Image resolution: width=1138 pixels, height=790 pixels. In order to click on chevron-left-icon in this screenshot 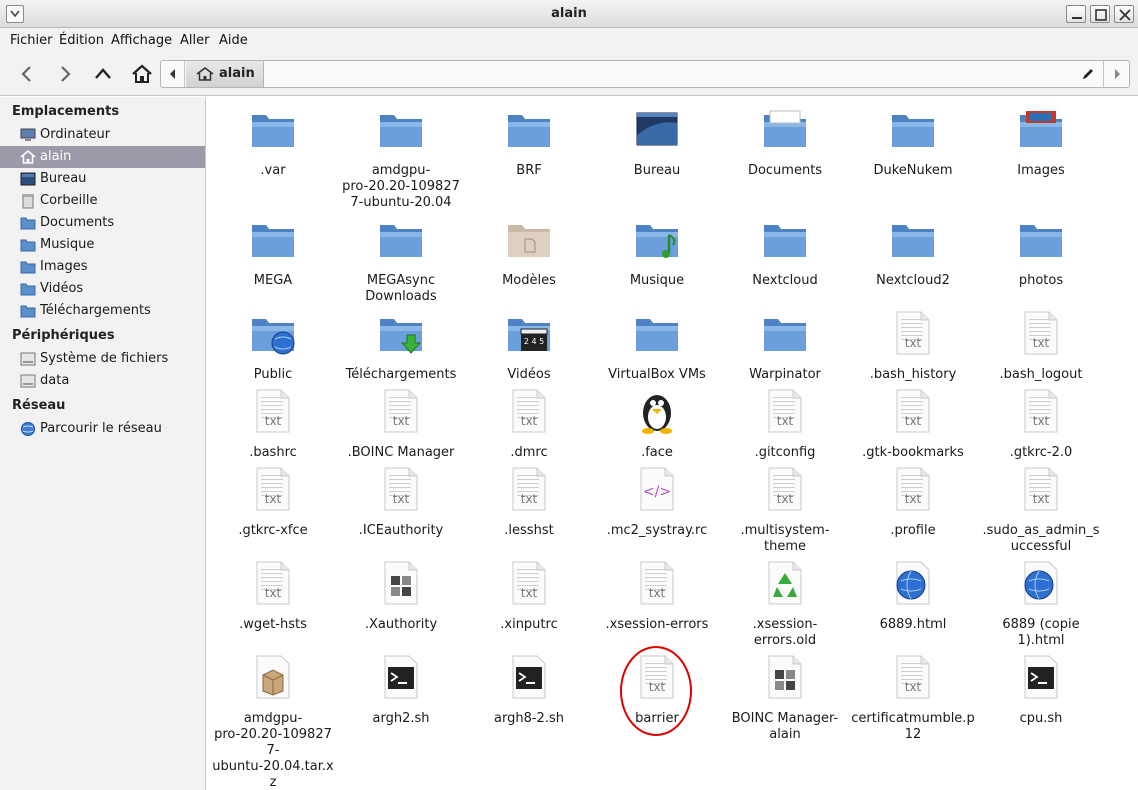, I will do `click(172, 74)`.